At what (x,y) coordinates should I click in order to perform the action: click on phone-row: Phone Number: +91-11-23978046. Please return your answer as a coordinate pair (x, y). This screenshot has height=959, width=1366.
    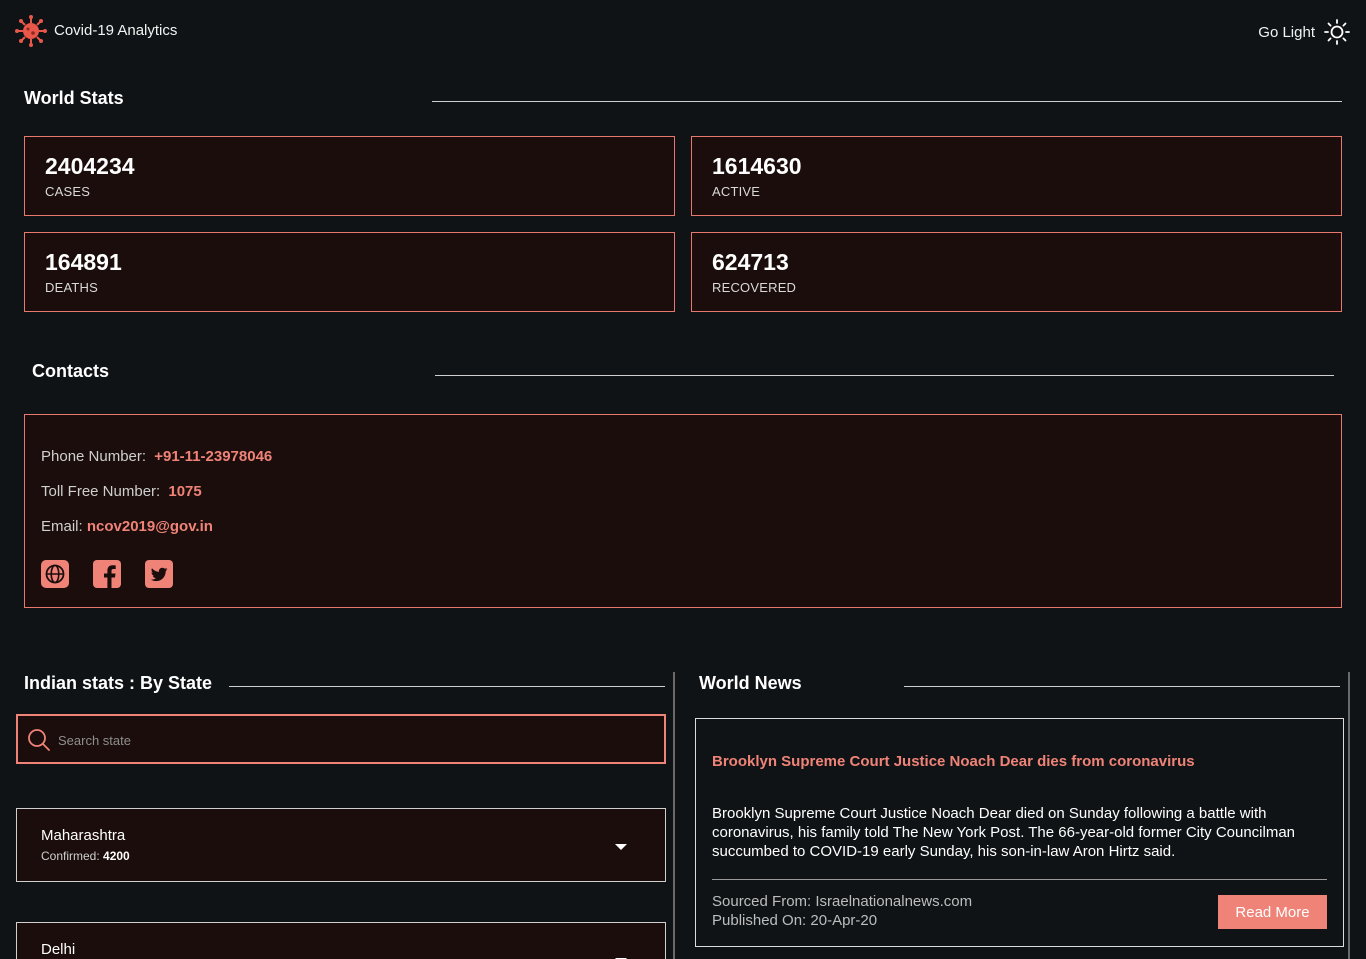
    Looking at the image, I should click on (156, 456).